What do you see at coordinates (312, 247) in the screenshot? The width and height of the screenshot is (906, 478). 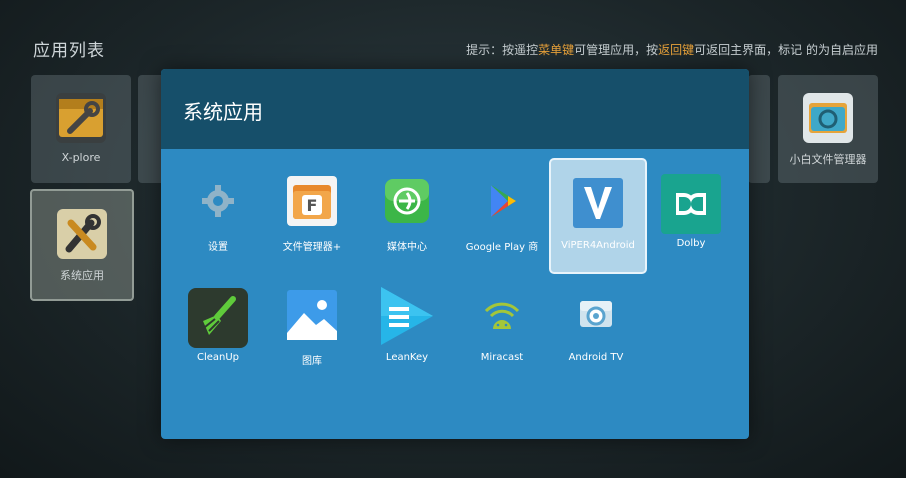 I see `app-label: 文件管理器+` at bounding box center [312, 247].